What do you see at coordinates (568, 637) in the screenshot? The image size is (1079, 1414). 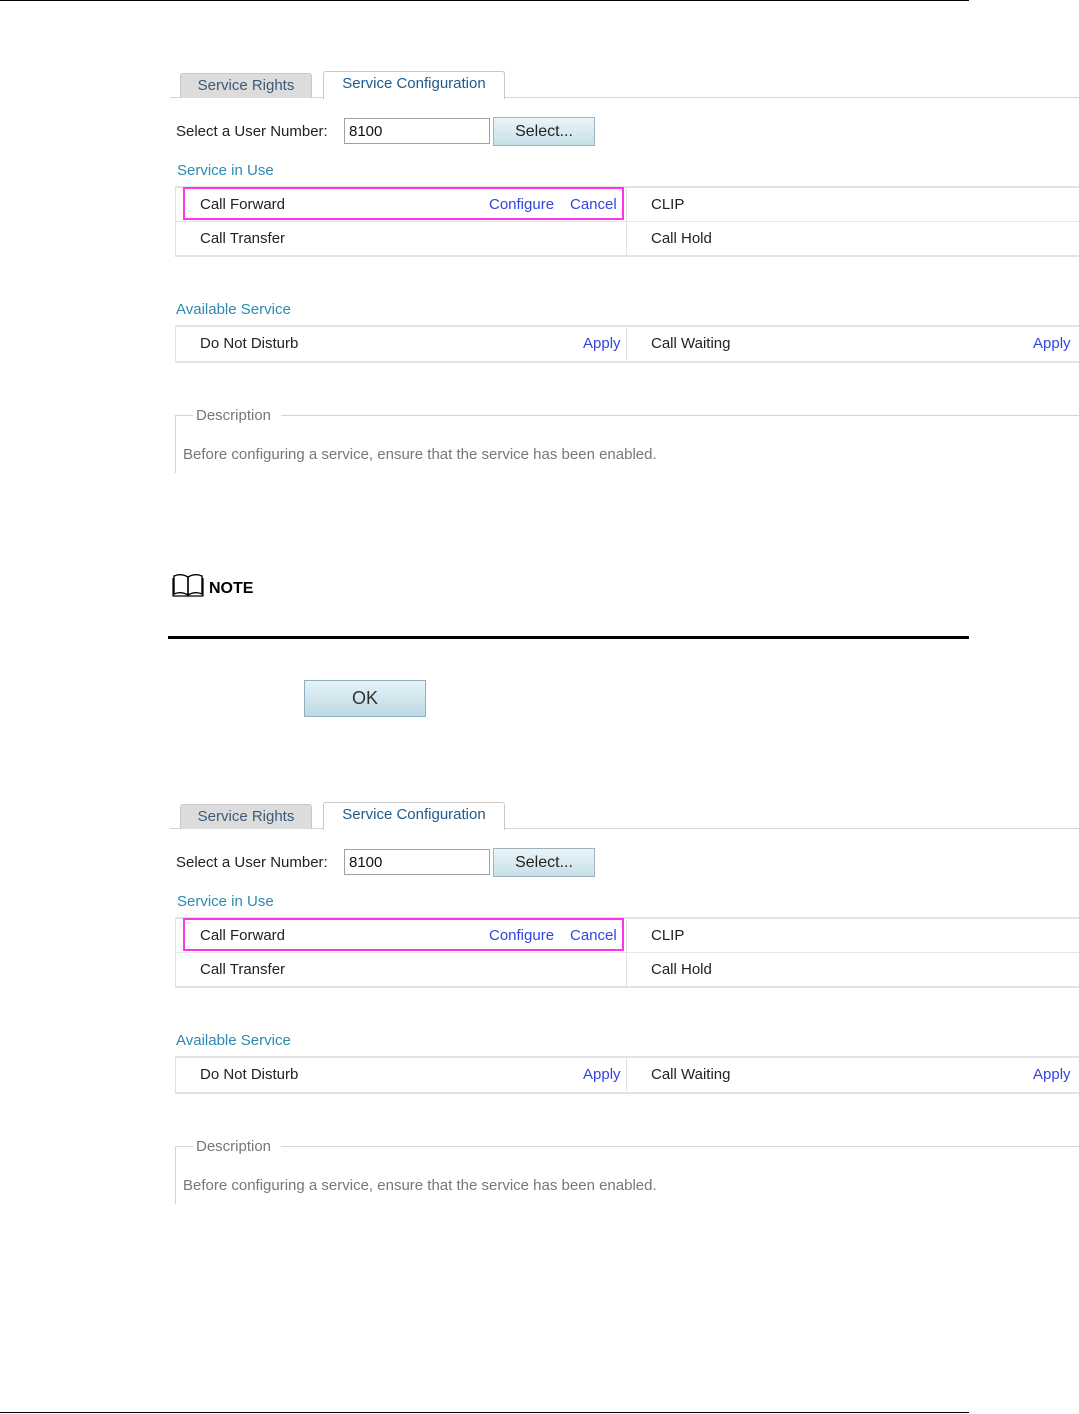 I see `note-rule` at bounding box center [568, 637].